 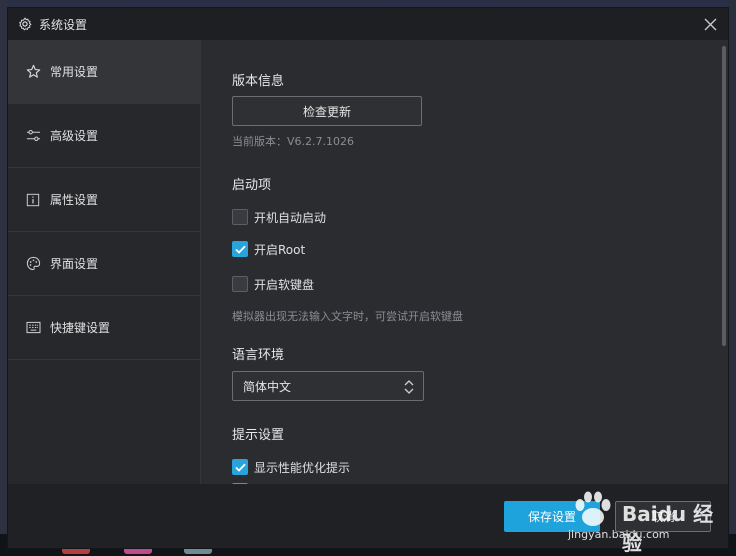 What do you see at coordinates (104, 72) in the screenshot?
I see `sidebar-item-common: 常用设置` at bounding box center [104, 72].